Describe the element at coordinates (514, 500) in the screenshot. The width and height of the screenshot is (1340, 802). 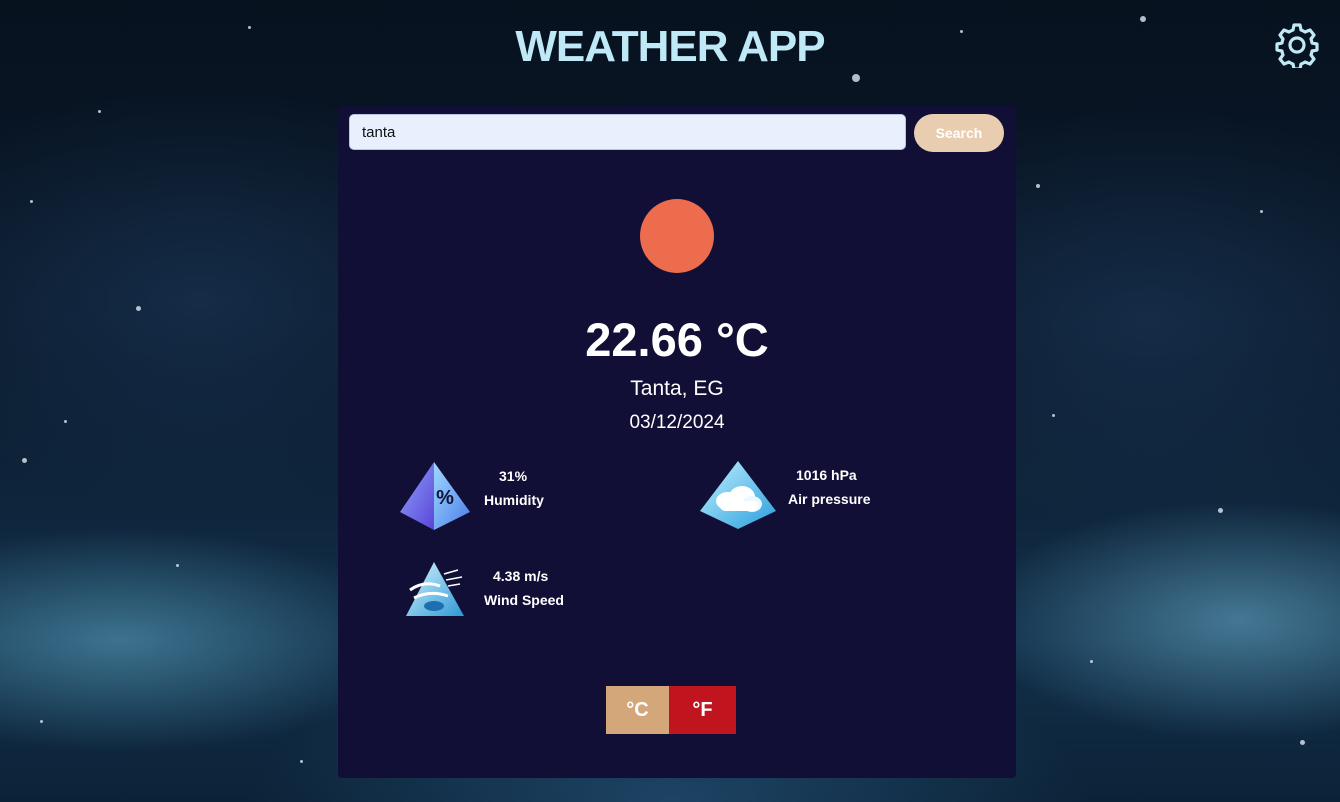
I see `humidity-label: Humidity` at that location.